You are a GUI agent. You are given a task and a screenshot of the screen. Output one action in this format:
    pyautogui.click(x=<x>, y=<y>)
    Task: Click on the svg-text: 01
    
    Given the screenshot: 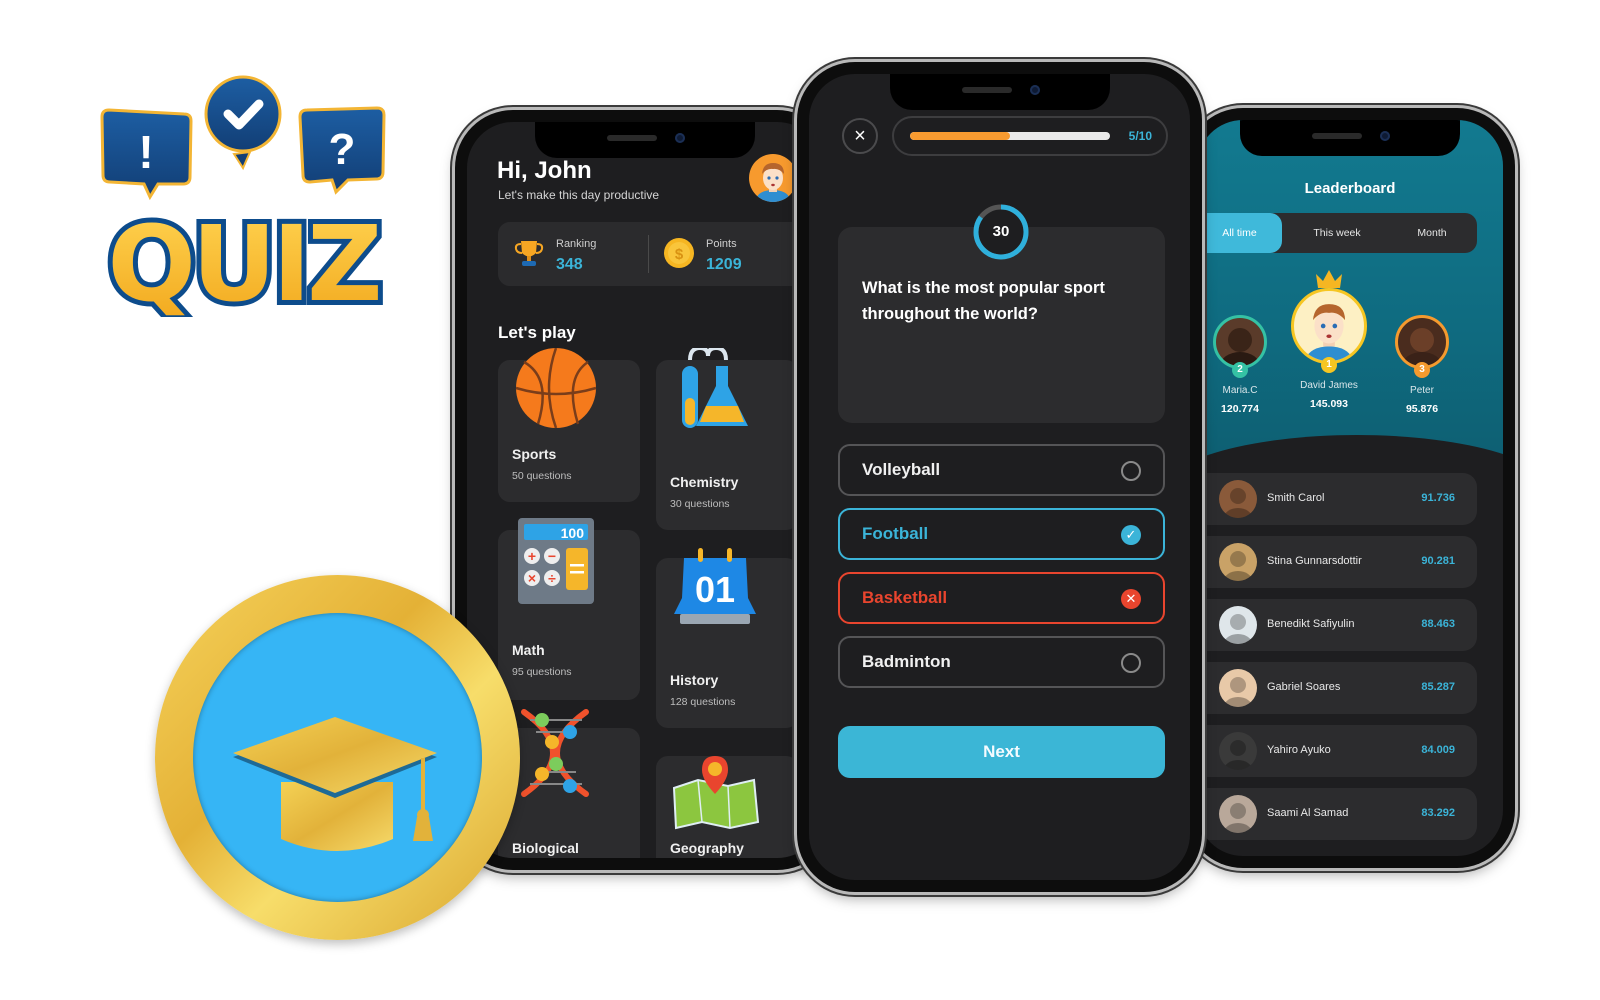 What is the action you would take?
    pyautogui.click(x=715, y=589)
    